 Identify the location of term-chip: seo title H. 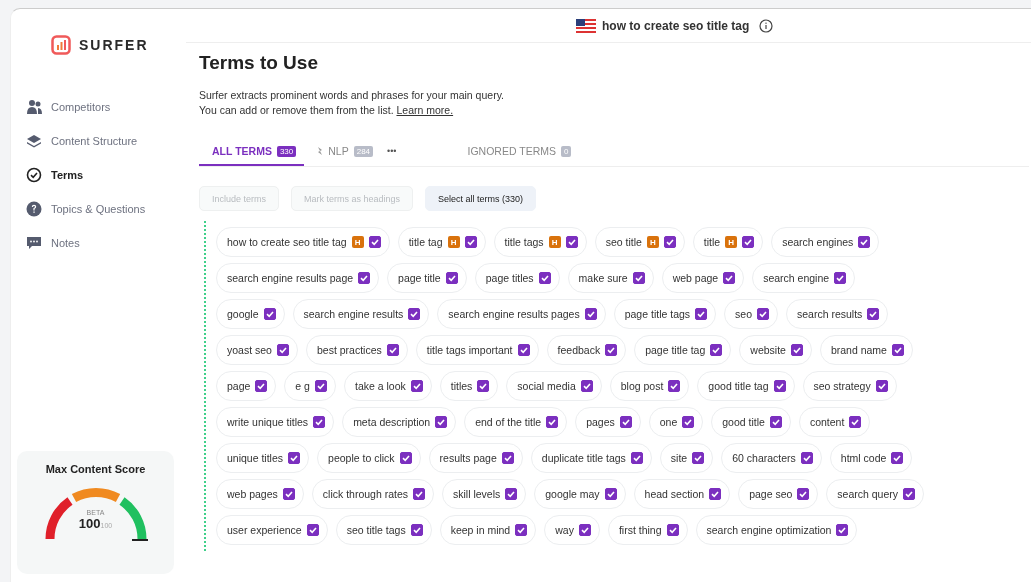
(639, 242).